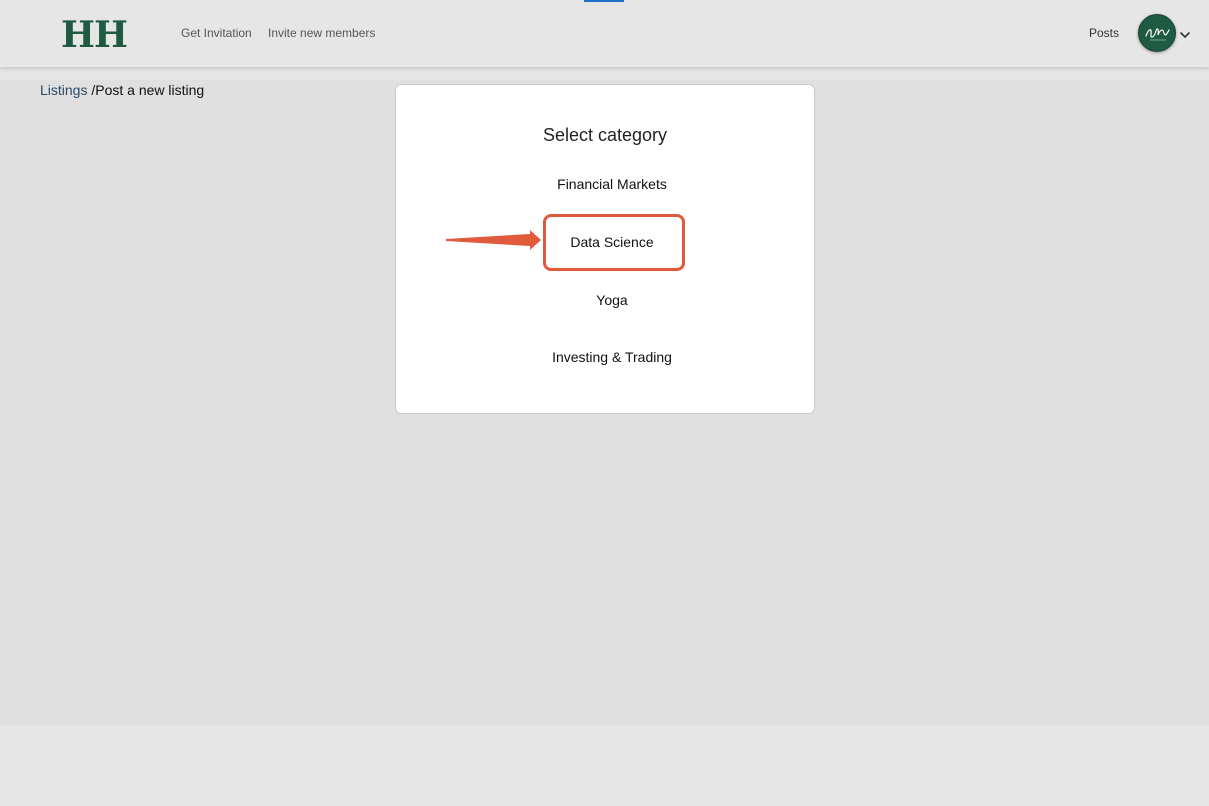 This screenshot has width=1209, height=806. Describe the element at coordinates (605, 135) in the screenshot. I see `dialog-title: Select category` at that location.